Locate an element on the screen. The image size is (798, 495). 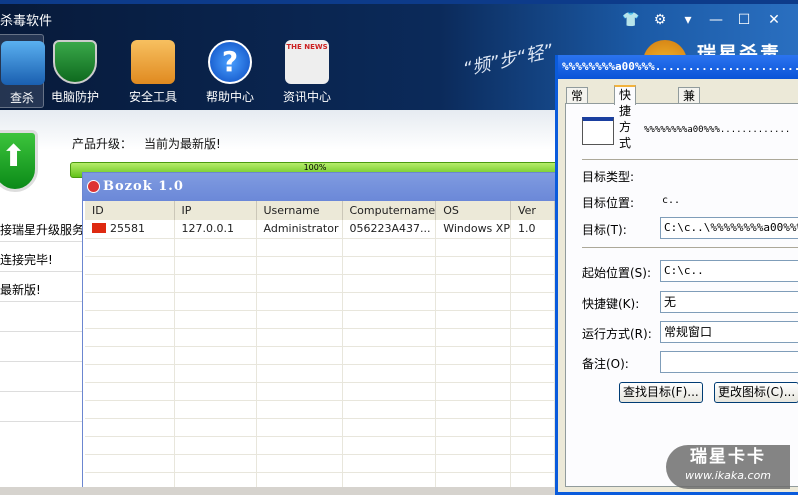
column-header: Computername is located at coordinates (389, 210).